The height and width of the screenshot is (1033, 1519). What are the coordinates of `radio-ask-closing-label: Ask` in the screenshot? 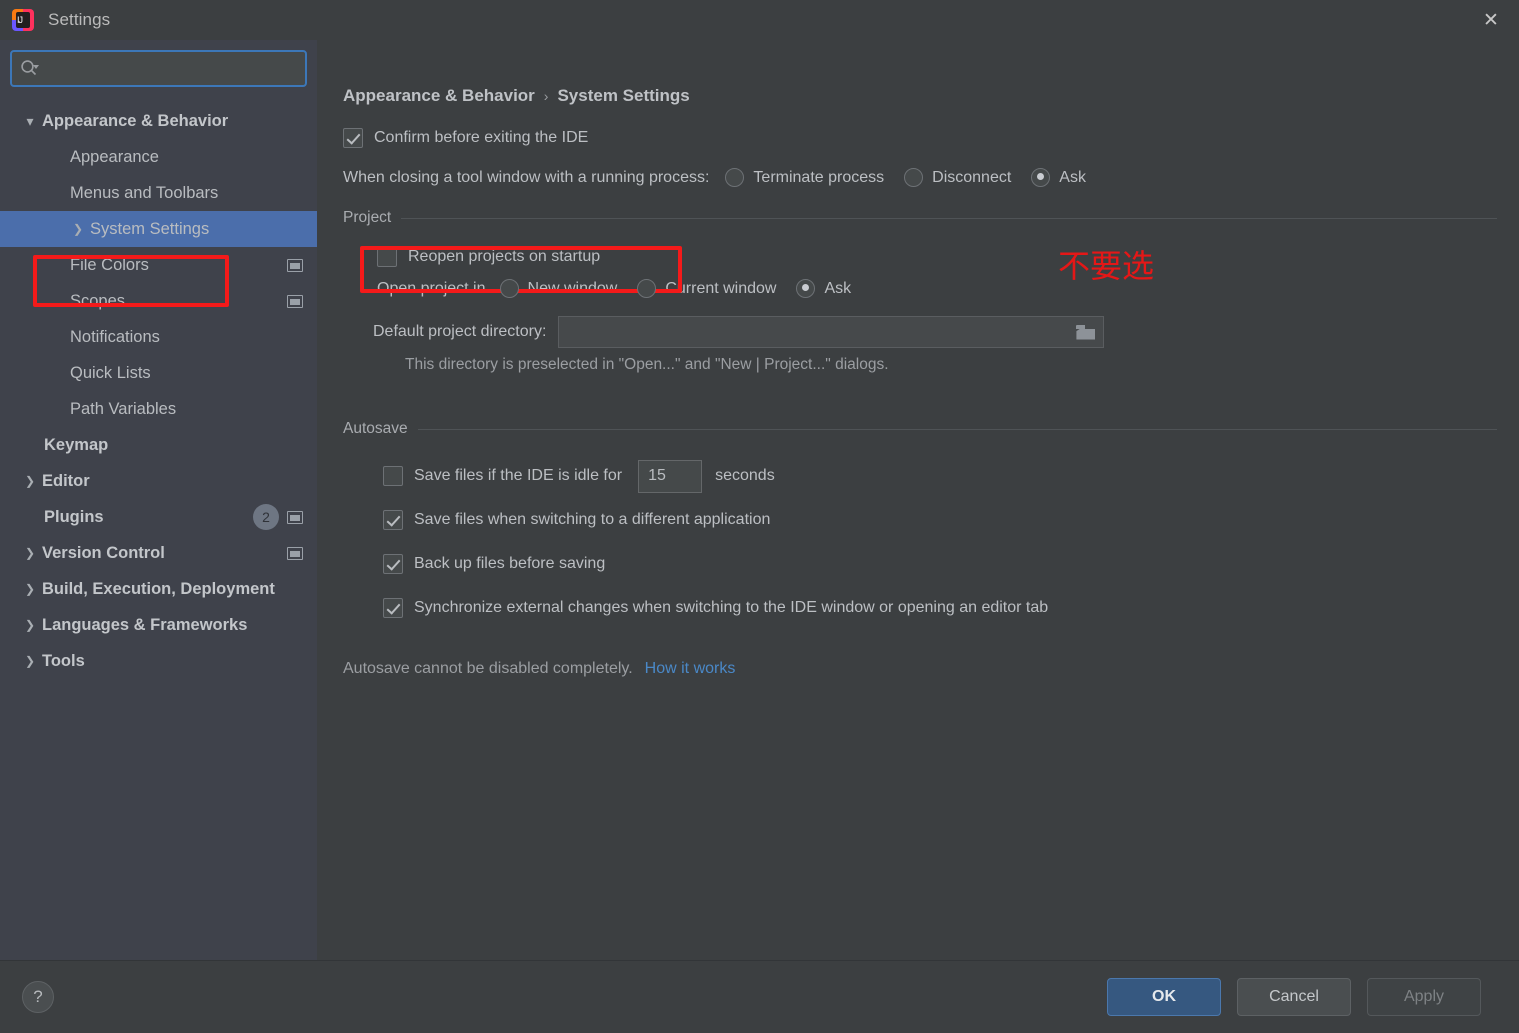 It's located at (1072, 177).